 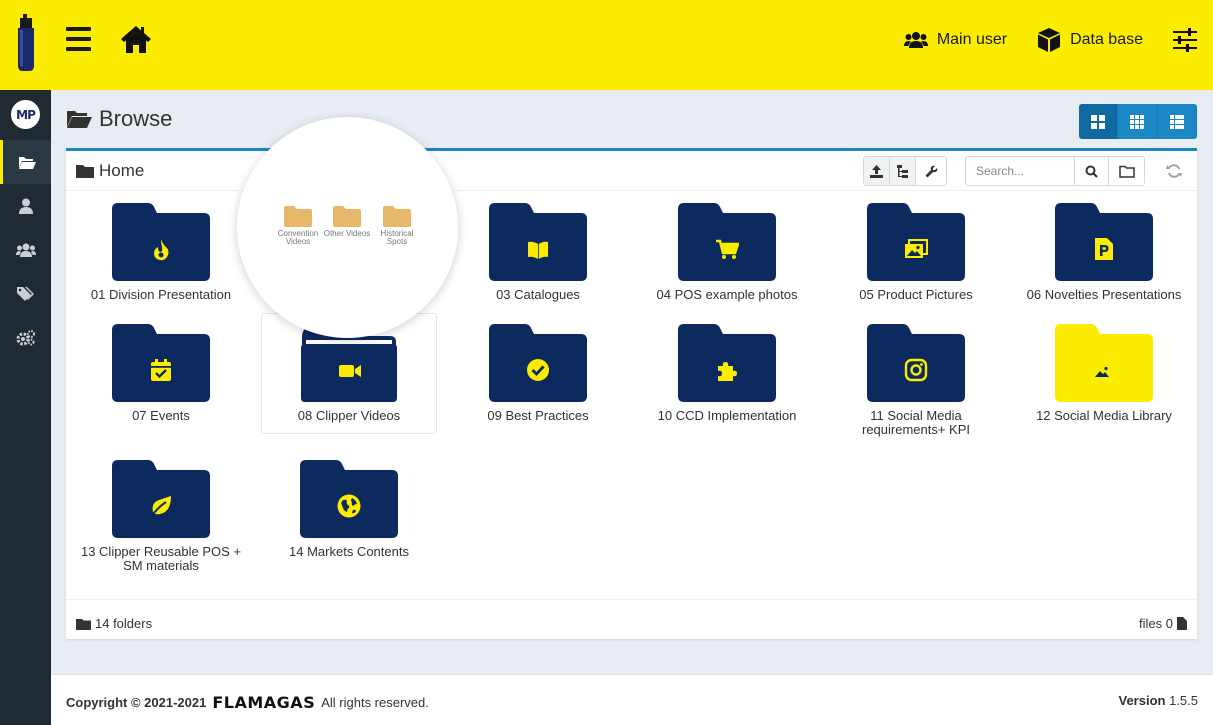 What do you see at coordinates (727, 415) in the screenshot?
I see `folder-label: 10 CCD Implementation` at bounding box center [727, 415].